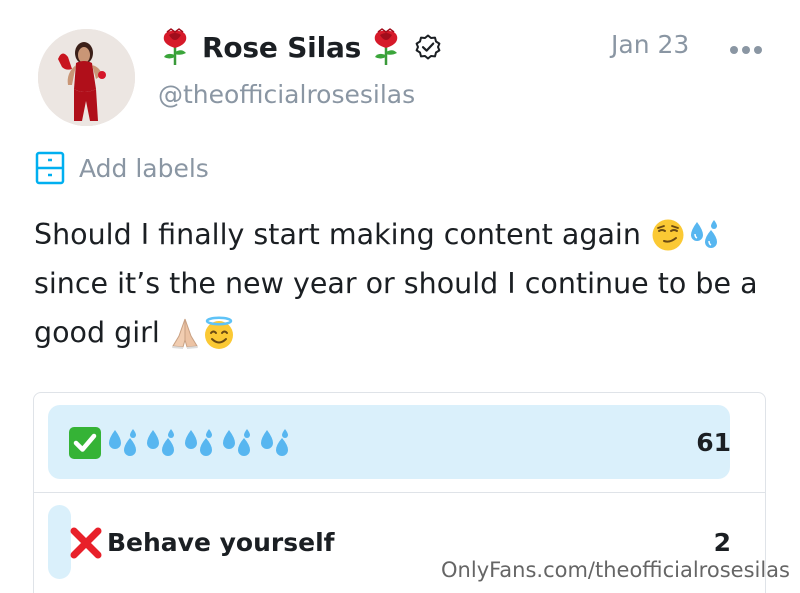 The height and width of the screenshot is (593, 800). I want to click on watermark: OnlyFans.com/theofficialrosesilas, so click(615, 570).